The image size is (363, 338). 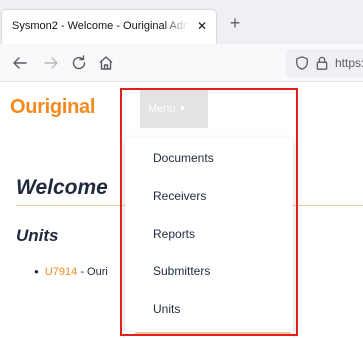 I want to click on address-bar: https://s, so click(x=324, y=63).